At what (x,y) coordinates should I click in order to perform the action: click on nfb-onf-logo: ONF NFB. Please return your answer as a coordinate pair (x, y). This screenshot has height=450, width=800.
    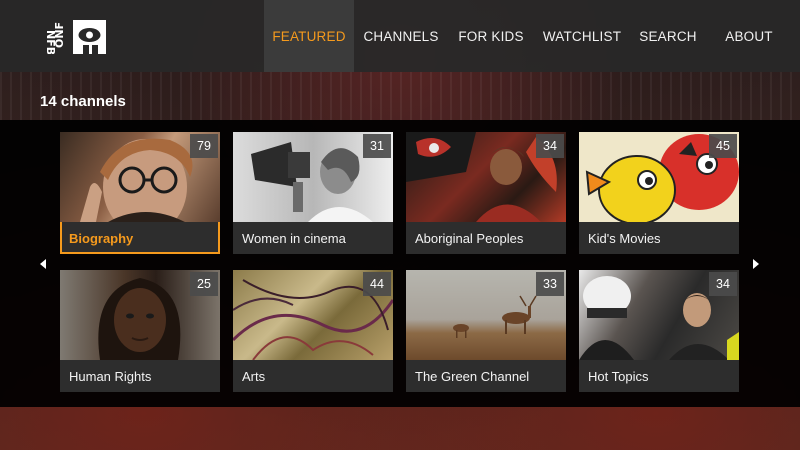
    Looking at the image, I should click on (73, 37).